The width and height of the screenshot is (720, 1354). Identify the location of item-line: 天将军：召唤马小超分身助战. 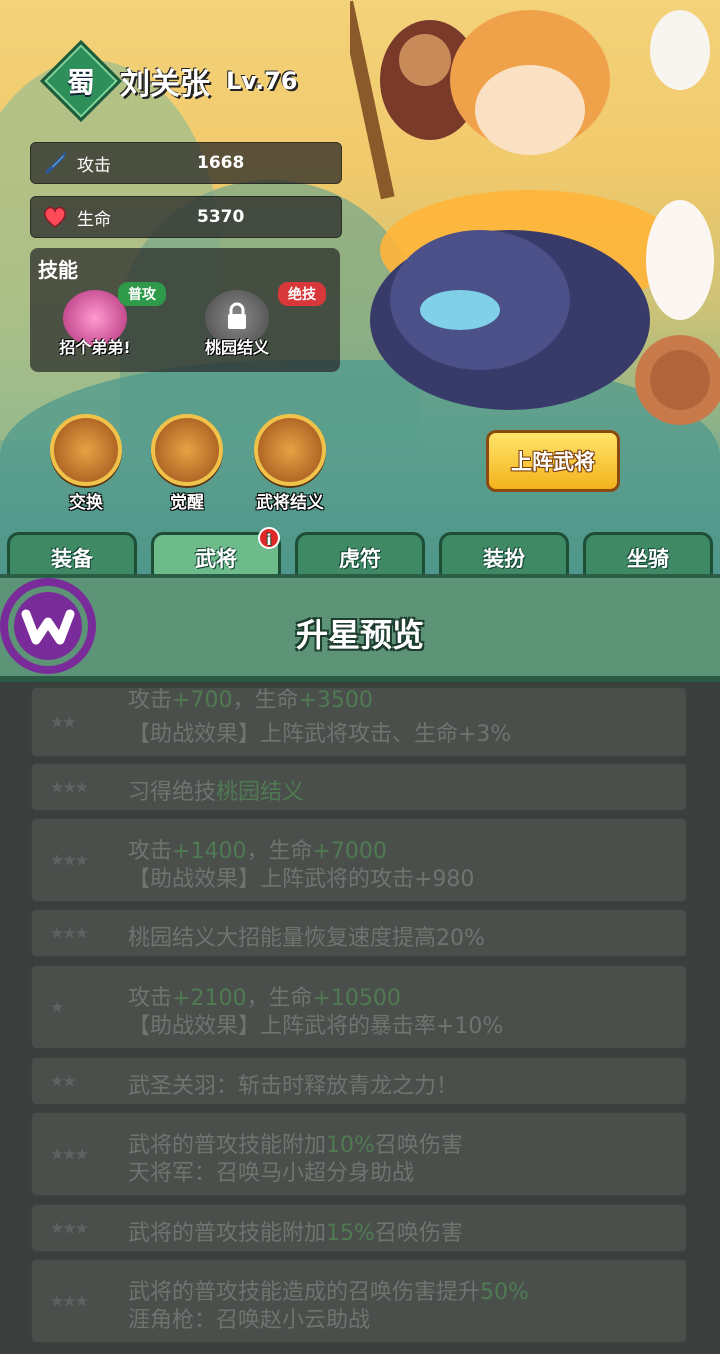
(271, 1173).